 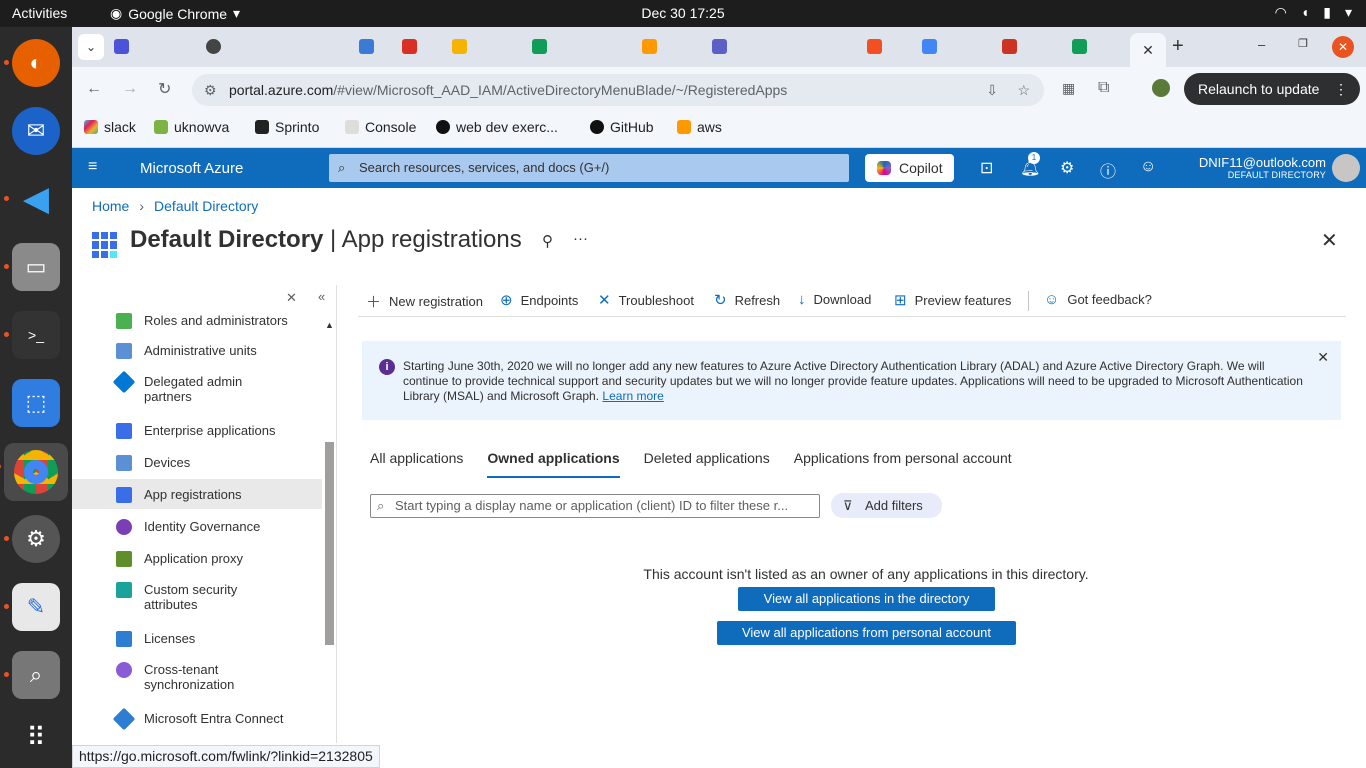 What do you see at coordinates (1329, 240) in the screenshot?
I see `close-blade-icon: ✕` at bounding box center [1329, 240].